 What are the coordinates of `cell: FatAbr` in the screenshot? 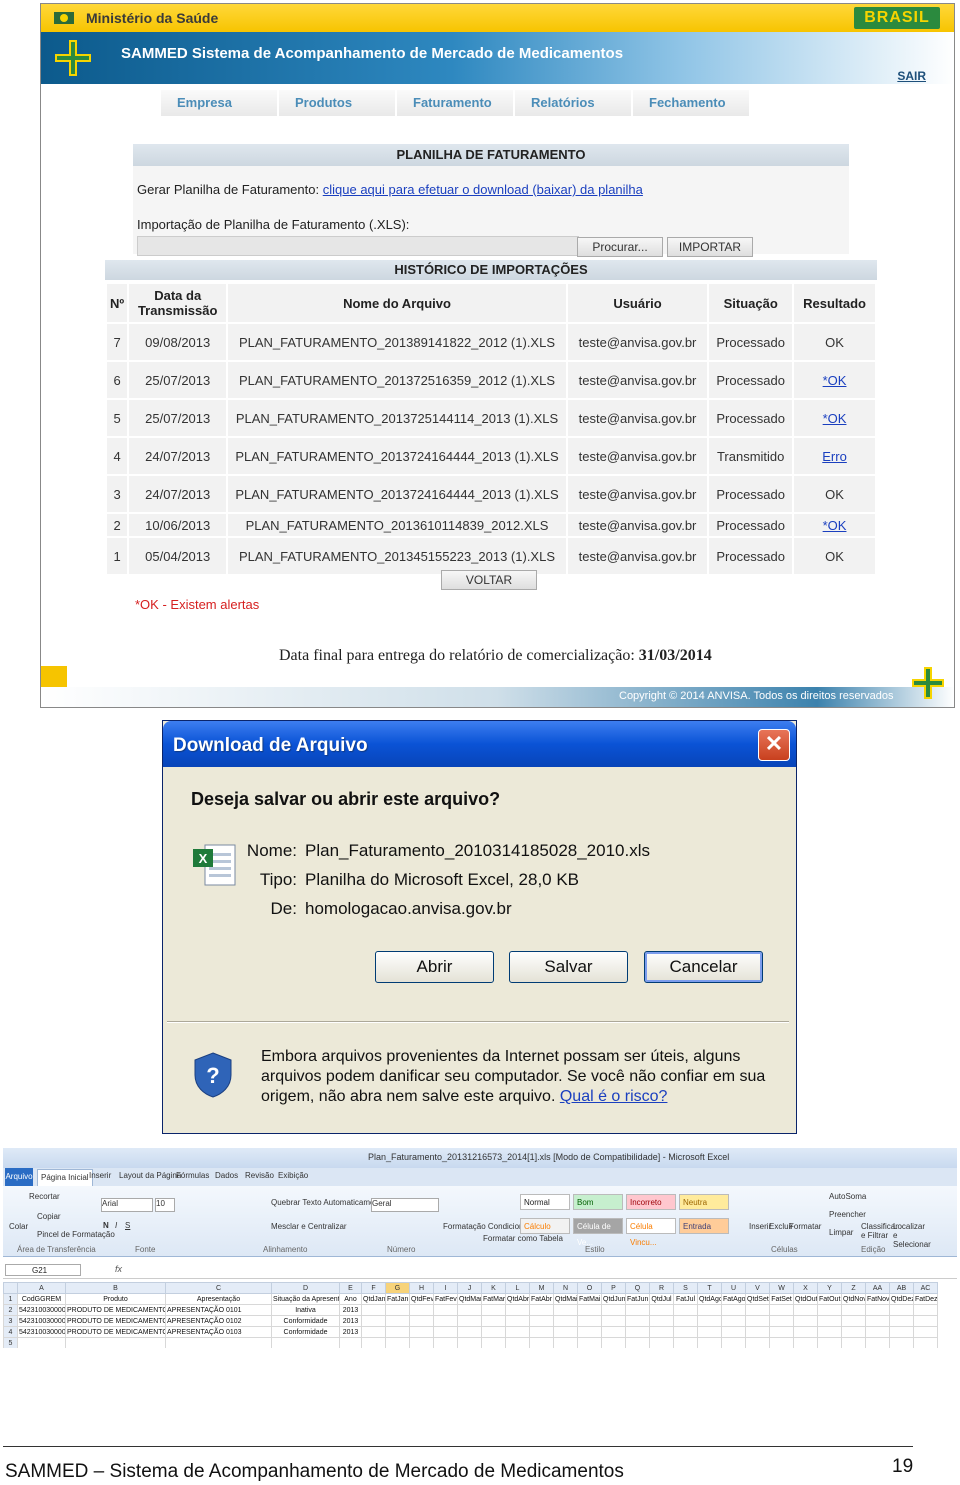 It's located at (541, 1299).